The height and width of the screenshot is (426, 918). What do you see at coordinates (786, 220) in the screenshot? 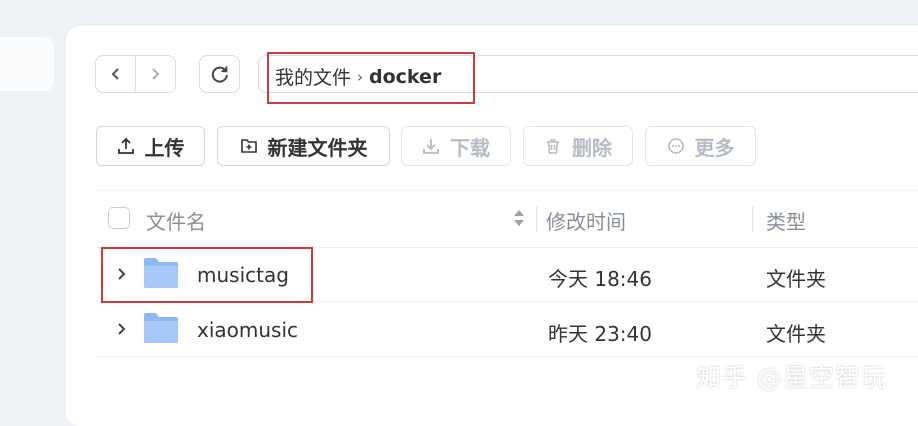
I see `column-header-type: 类型` at bounding box center [786, 220].